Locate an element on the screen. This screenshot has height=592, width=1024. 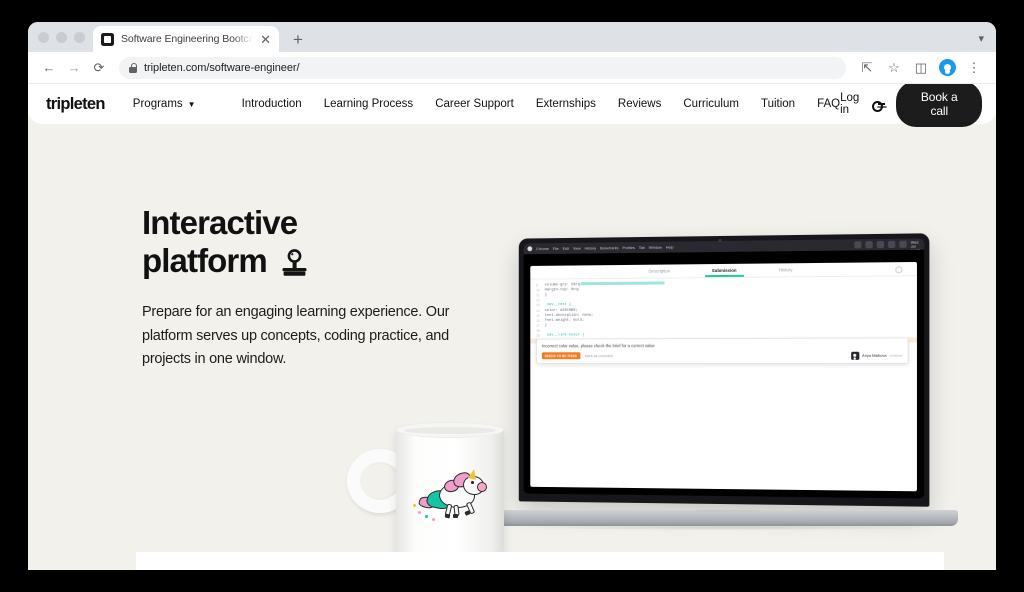
profile-avatar-icon is located at coordinates (947, 67).